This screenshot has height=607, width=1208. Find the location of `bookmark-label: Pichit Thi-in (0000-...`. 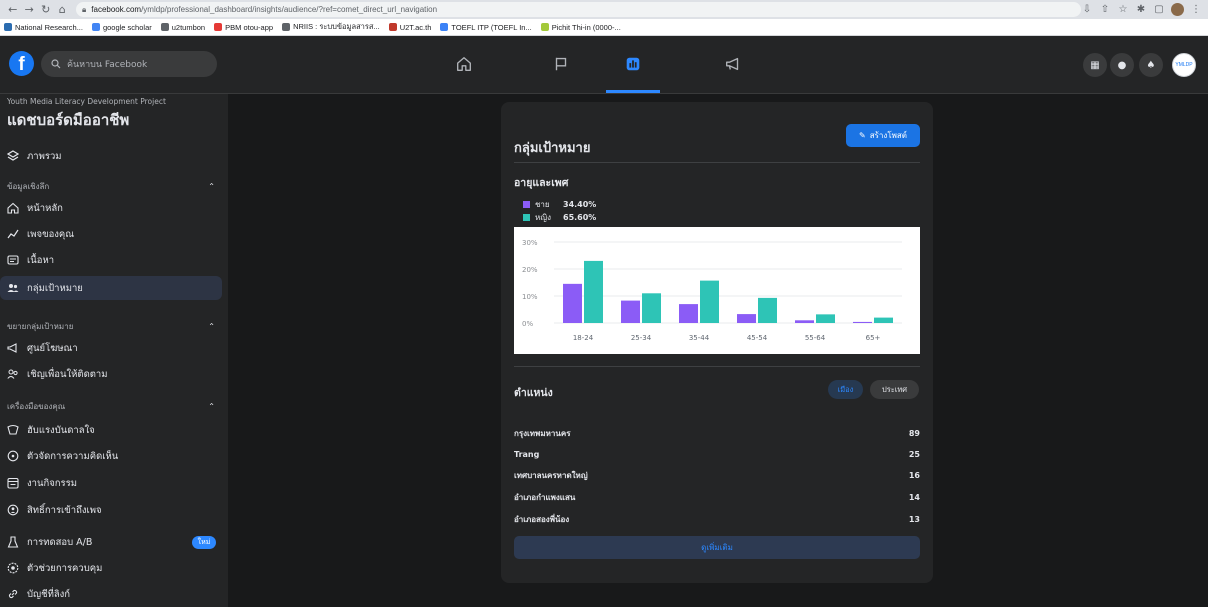

bookmark-label: Pichit Thi-in (0000-... is located at coordinates (586, 27).